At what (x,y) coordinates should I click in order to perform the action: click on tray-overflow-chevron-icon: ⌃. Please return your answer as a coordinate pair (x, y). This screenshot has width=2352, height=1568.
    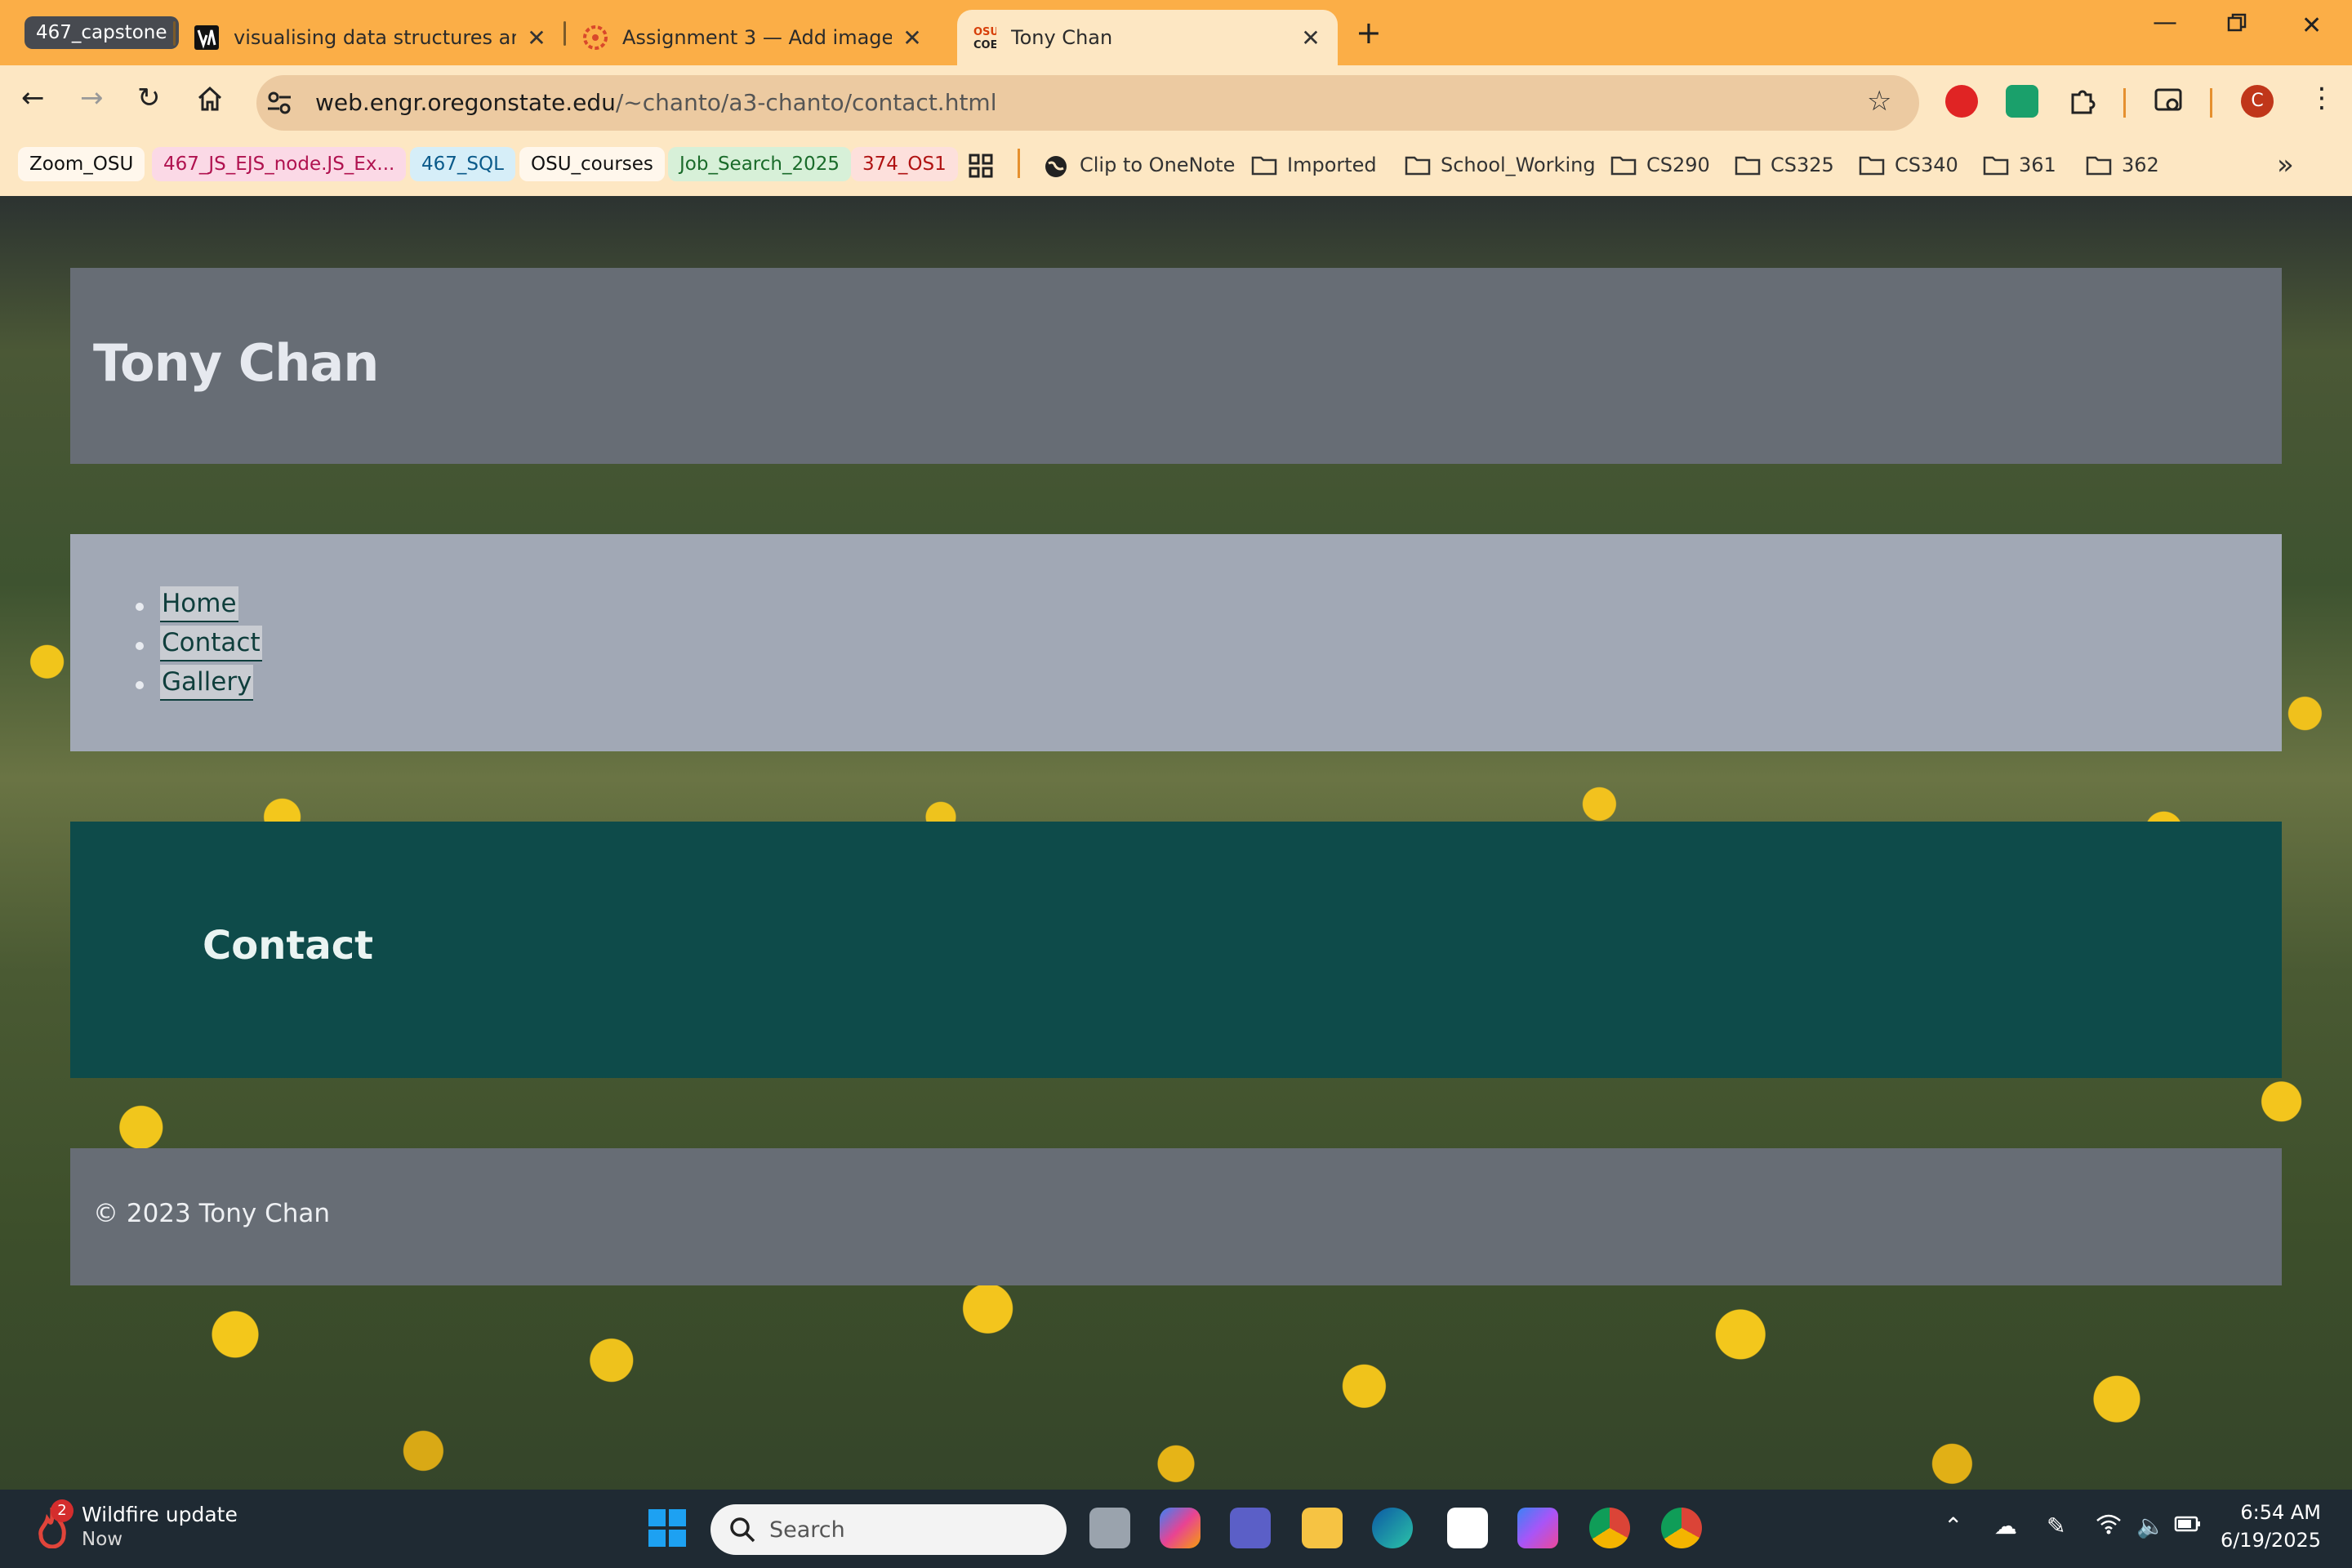
    Looking at the image, I should click on (1953, 1525).